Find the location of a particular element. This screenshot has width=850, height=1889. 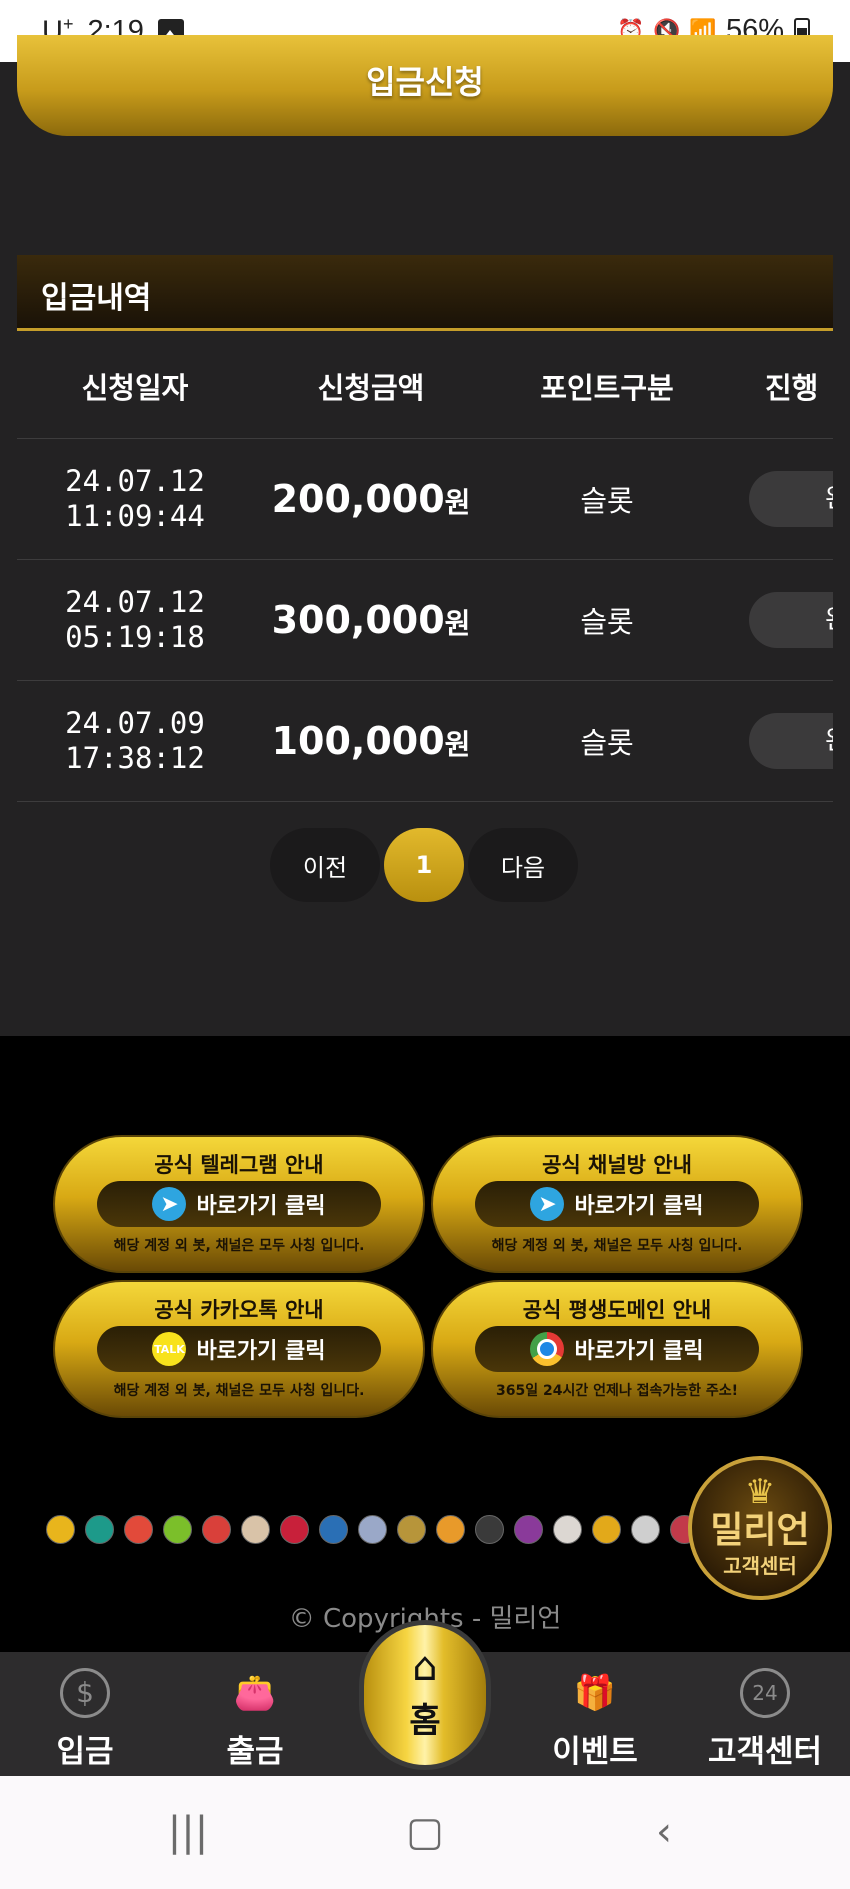

system-nav-bar: ||| ▢ ‹ is located at coordinates (425, 1832).